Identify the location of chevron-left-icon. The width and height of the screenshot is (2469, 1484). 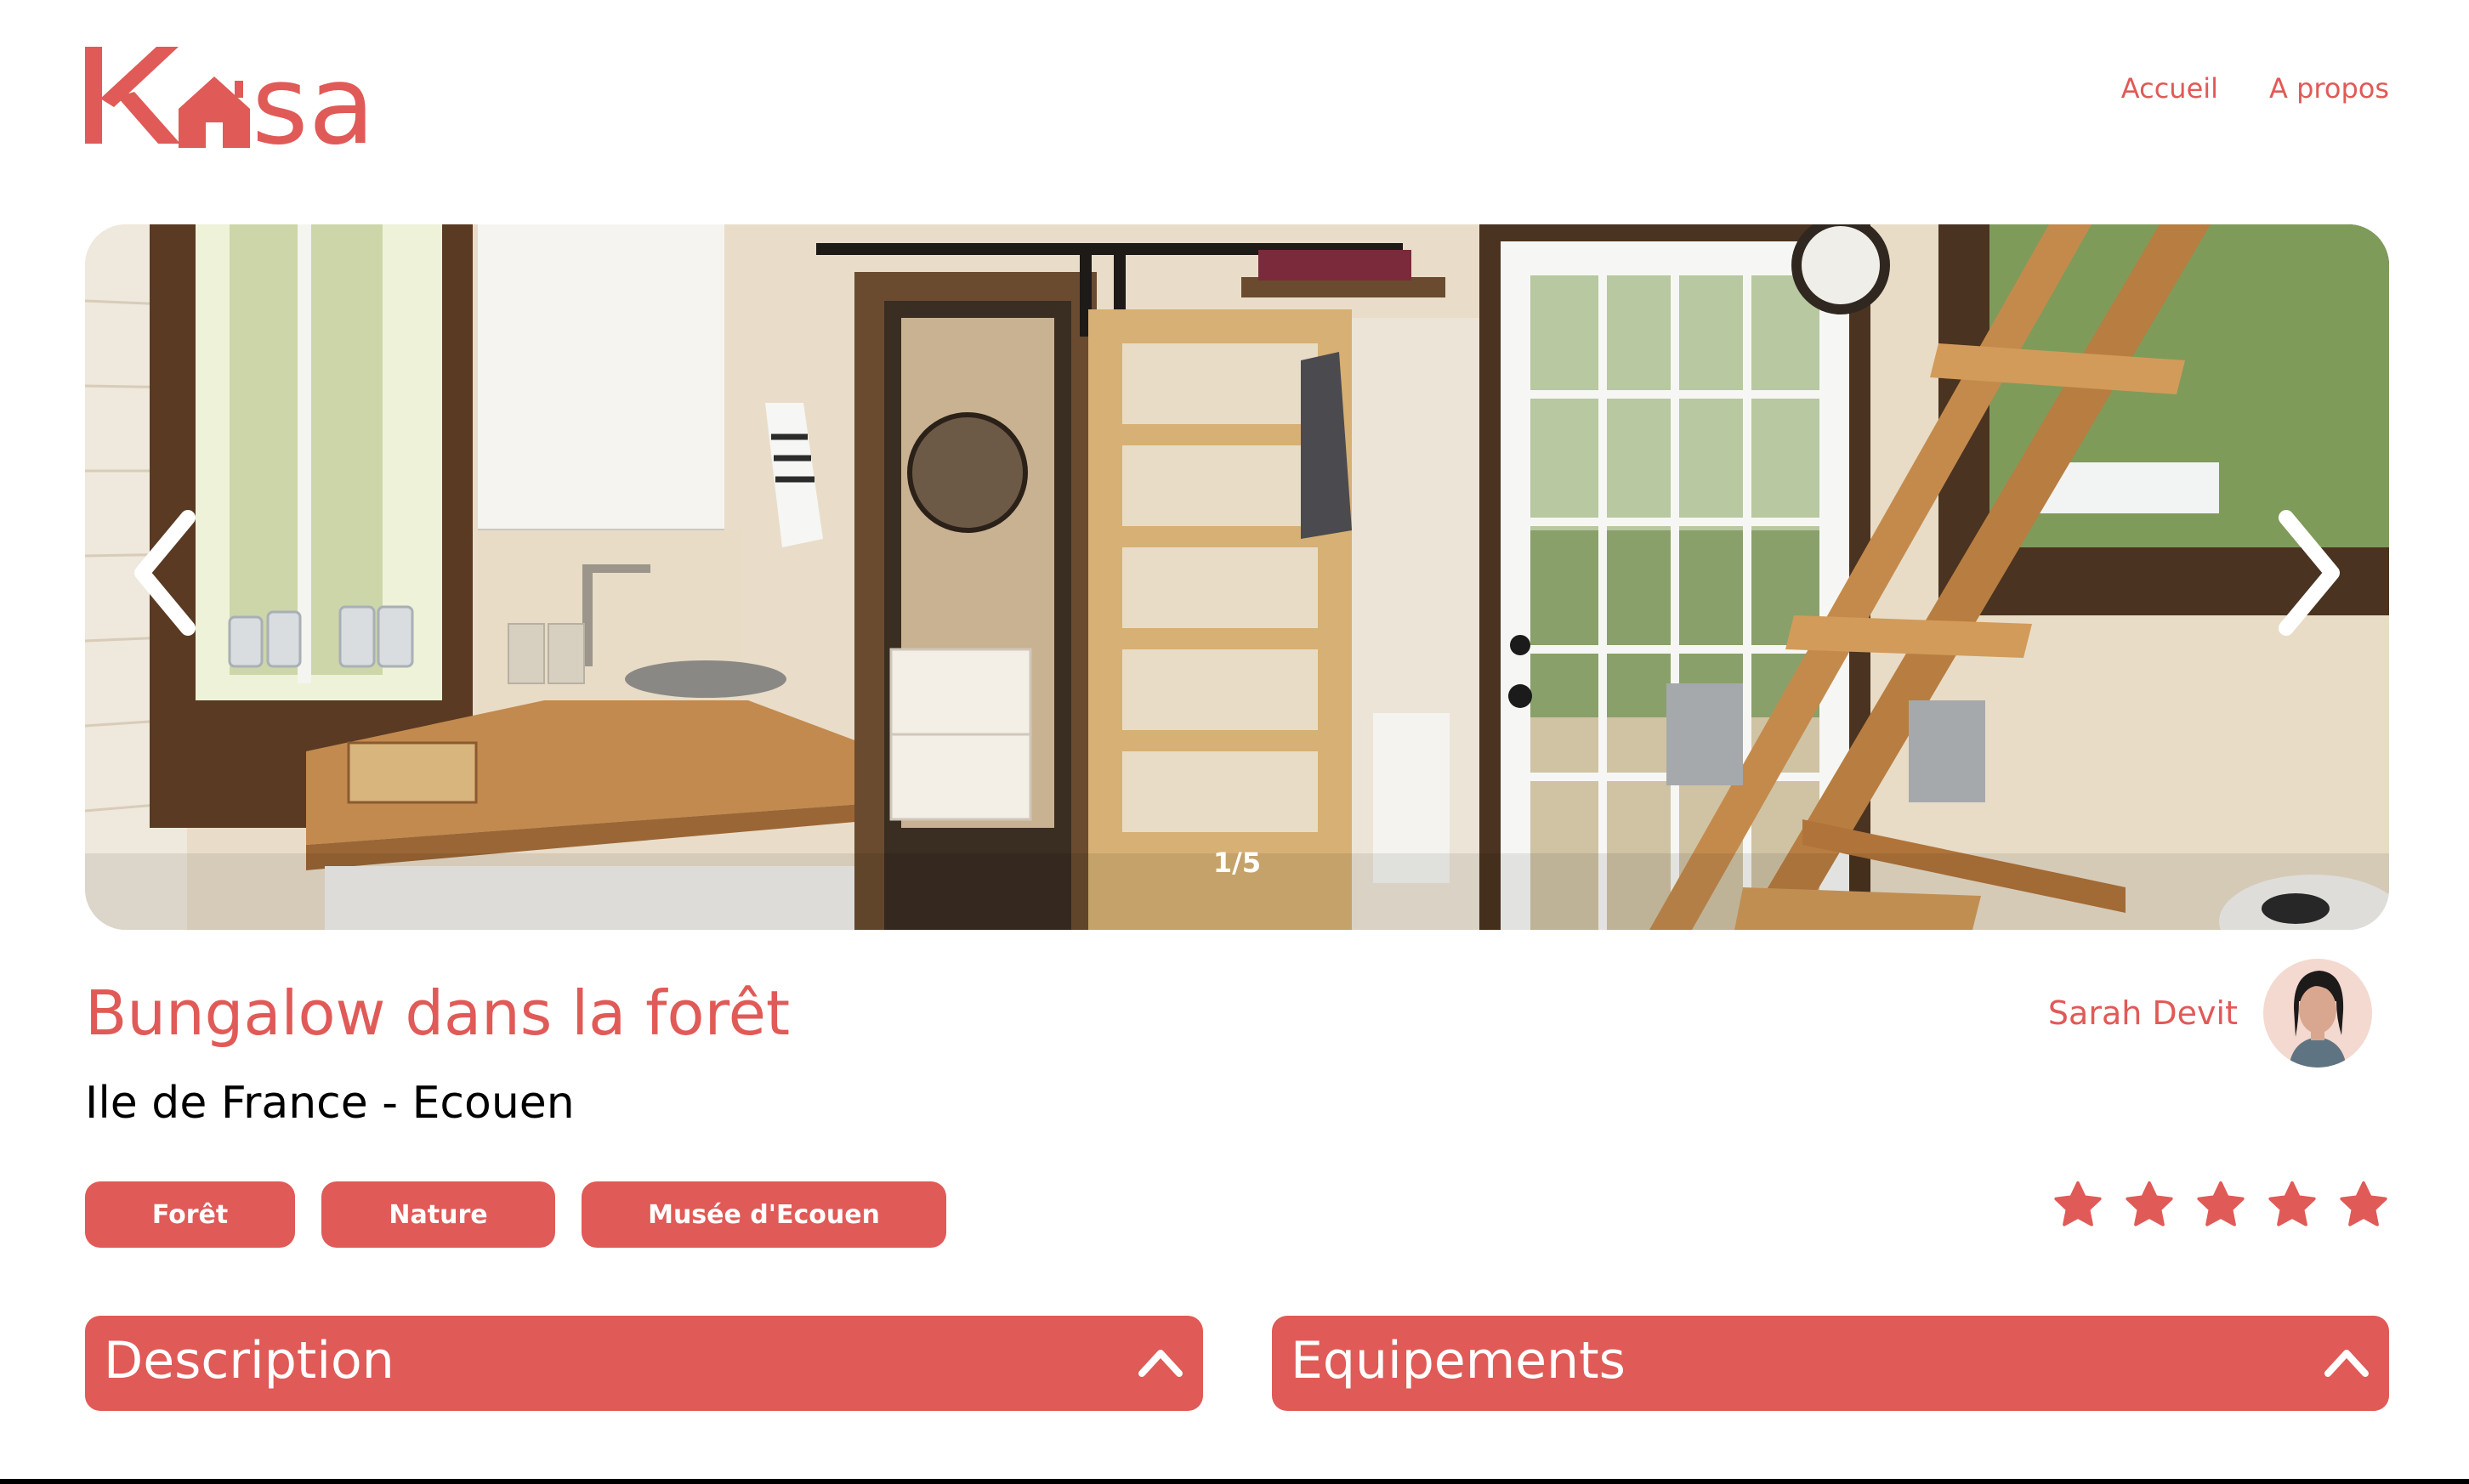
(165, 573).